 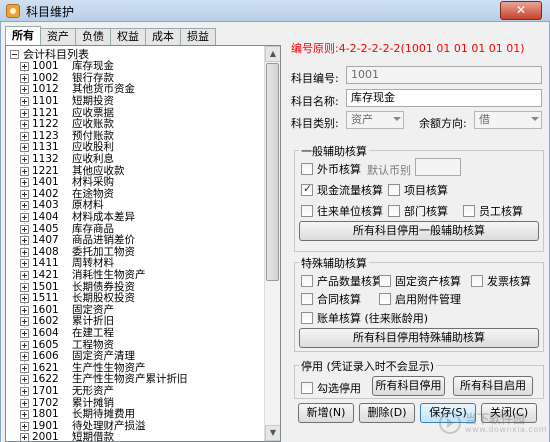 I want to click on scroll-thumb, so click(x=272, y=172).